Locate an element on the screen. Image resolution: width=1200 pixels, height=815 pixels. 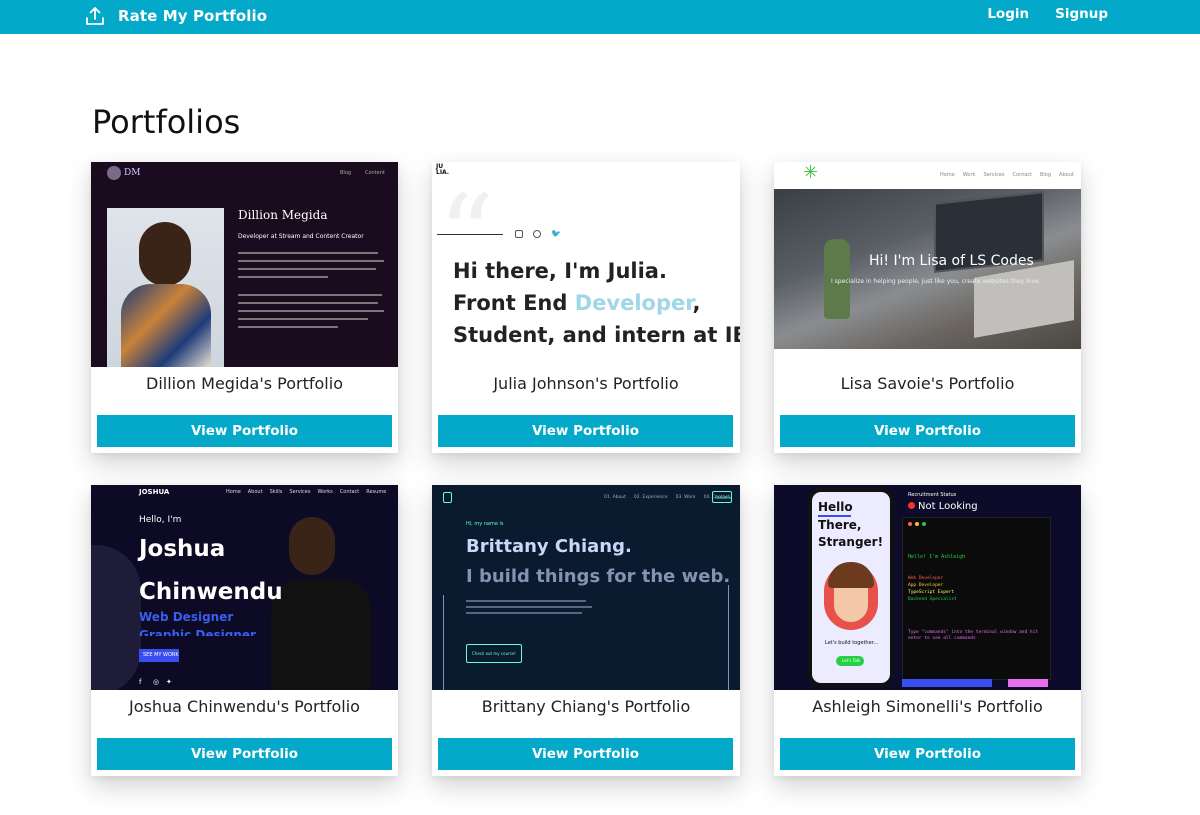
phone-stranger: Stranger! is located at coordinates (851, 542).